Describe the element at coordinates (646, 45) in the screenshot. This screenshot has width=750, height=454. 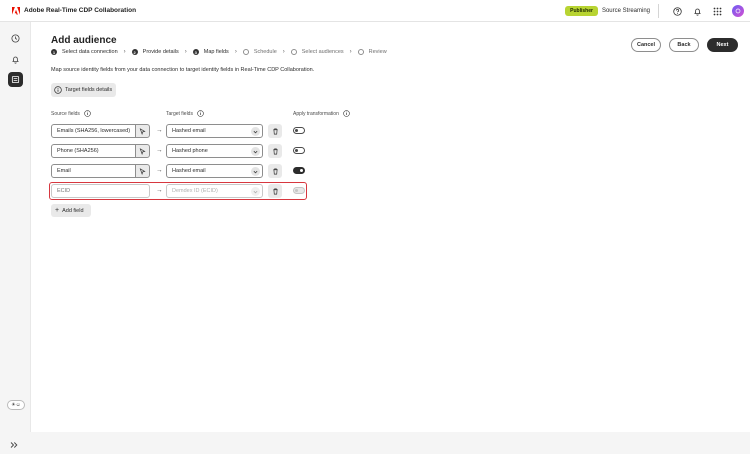
I see `cancel-button: Cancel` at that location.